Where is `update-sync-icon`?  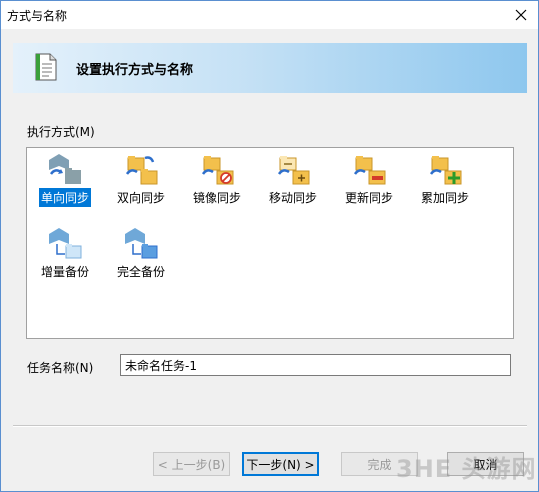
update-sync-icon is located at coordinates (369, 170).